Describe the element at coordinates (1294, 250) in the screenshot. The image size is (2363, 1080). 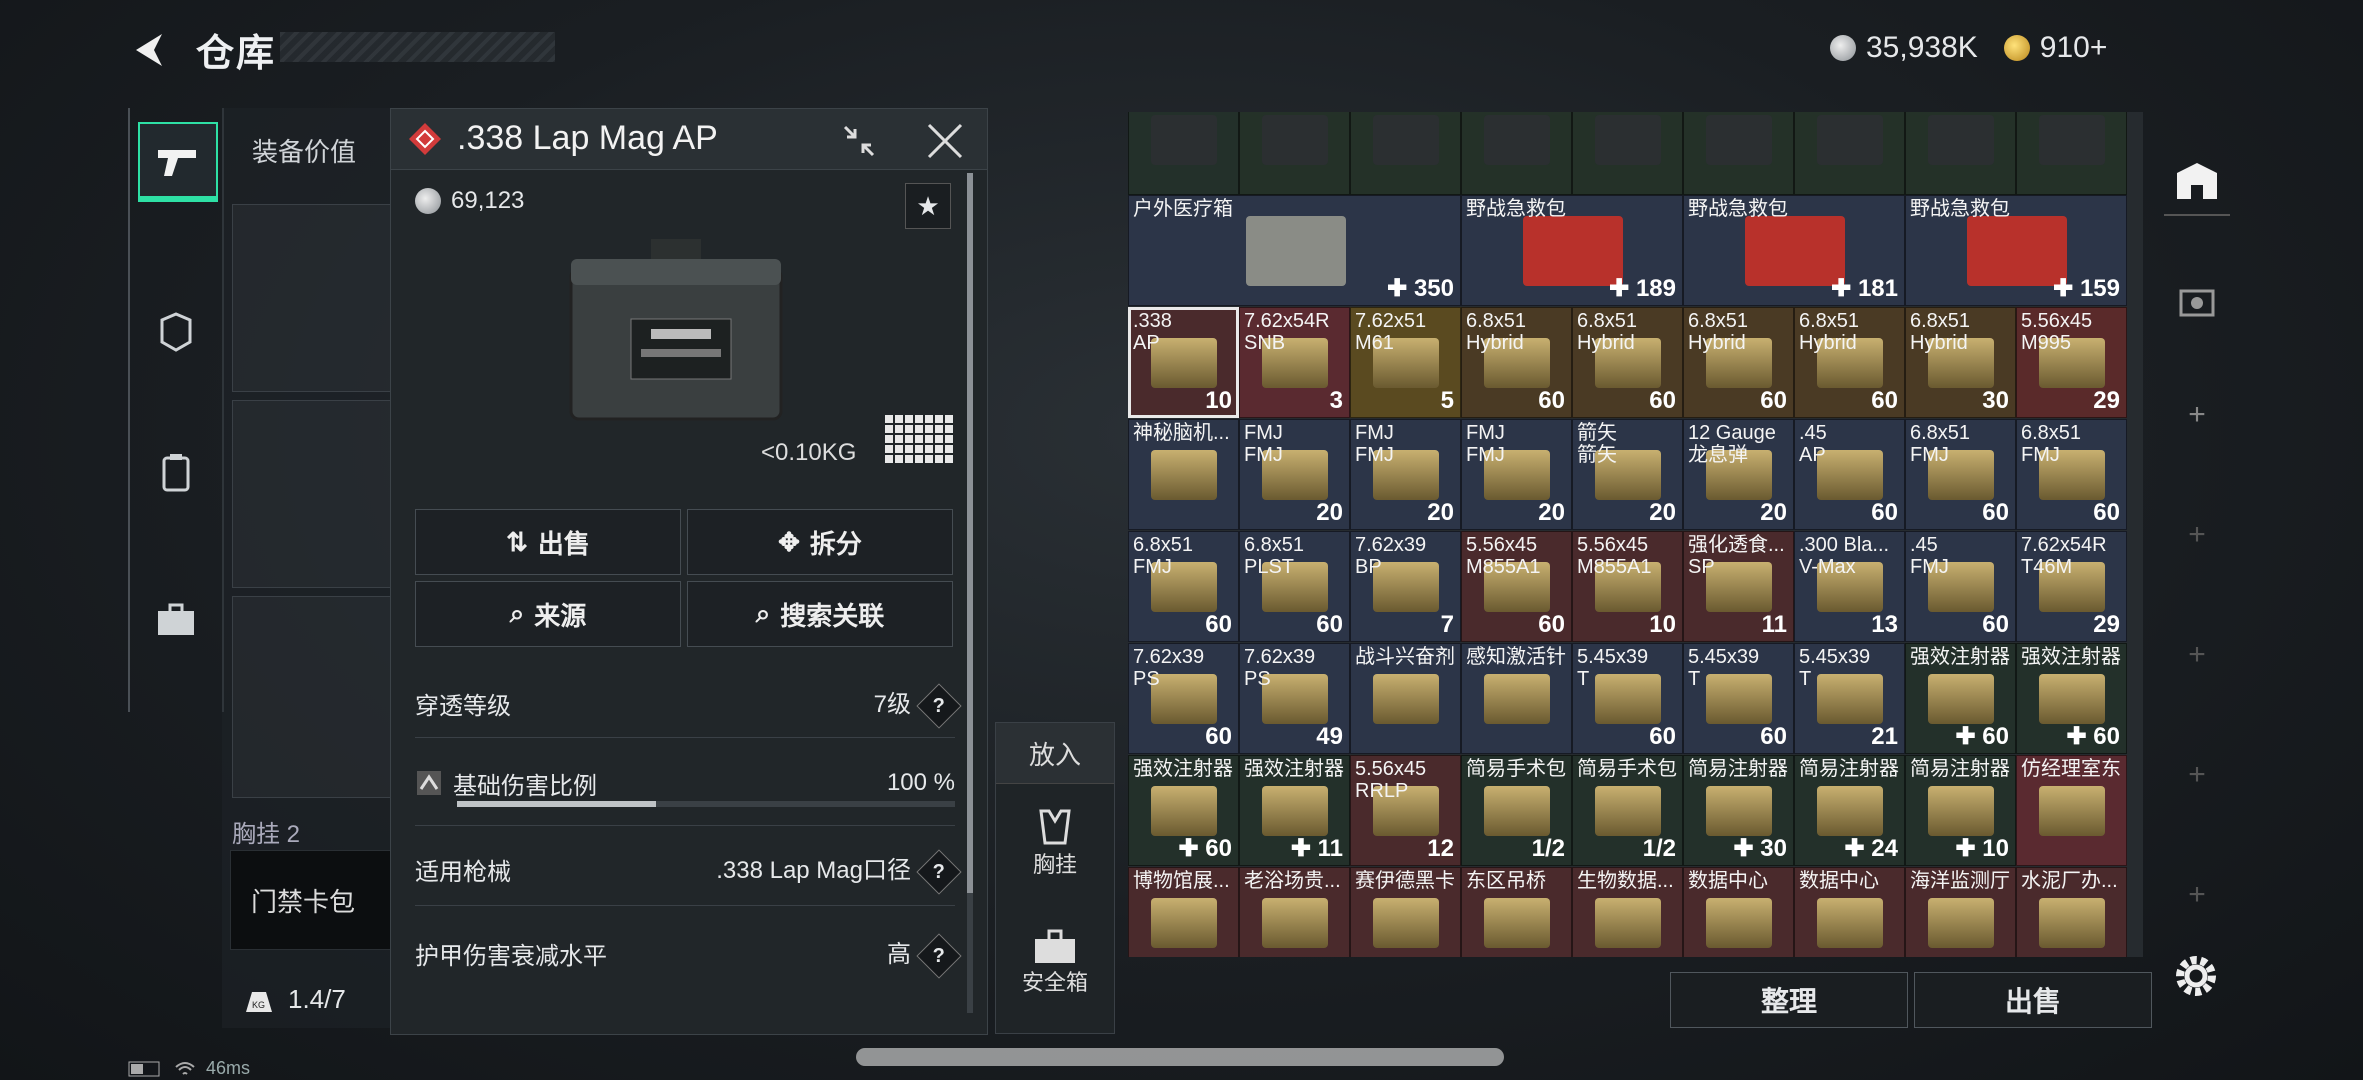
I see `inventory-item: 户外医疗箱 ✚ 350` at that location.